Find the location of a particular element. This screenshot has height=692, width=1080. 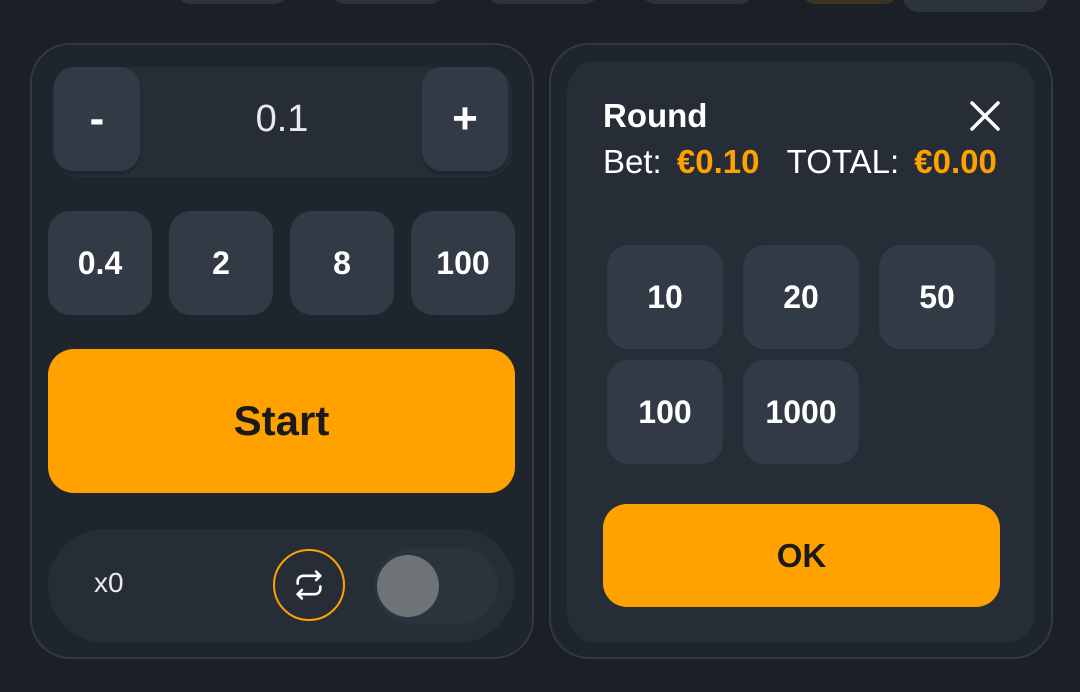

close-icon is located at coordinates (985, 116).